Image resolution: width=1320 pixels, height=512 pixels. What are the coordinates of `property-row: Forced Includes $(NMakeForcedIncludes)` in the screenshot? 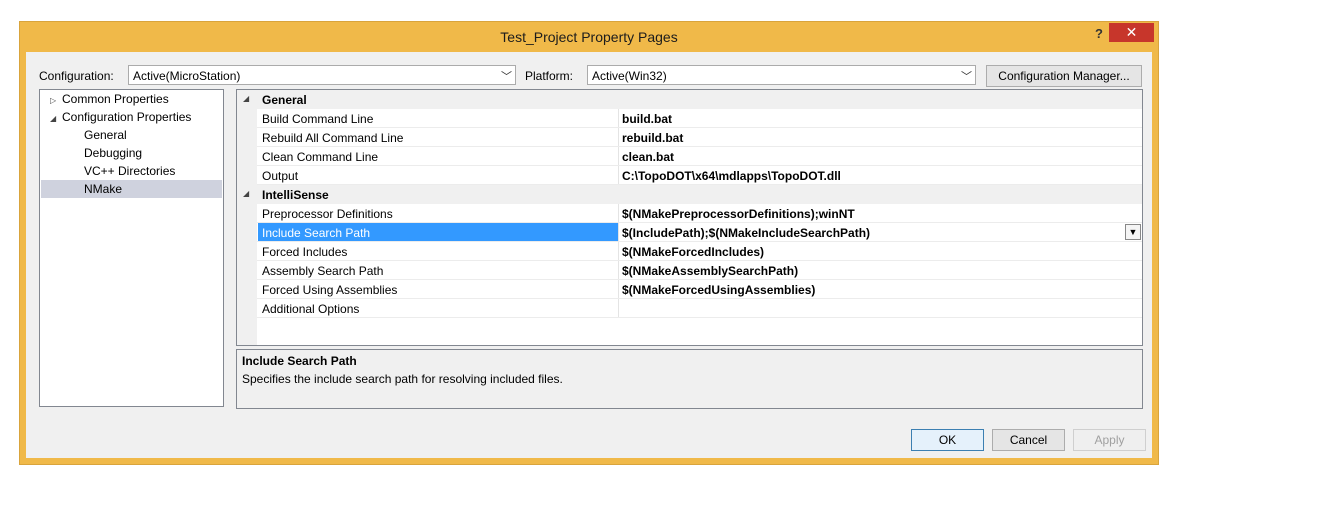 It's located at (689, 251).